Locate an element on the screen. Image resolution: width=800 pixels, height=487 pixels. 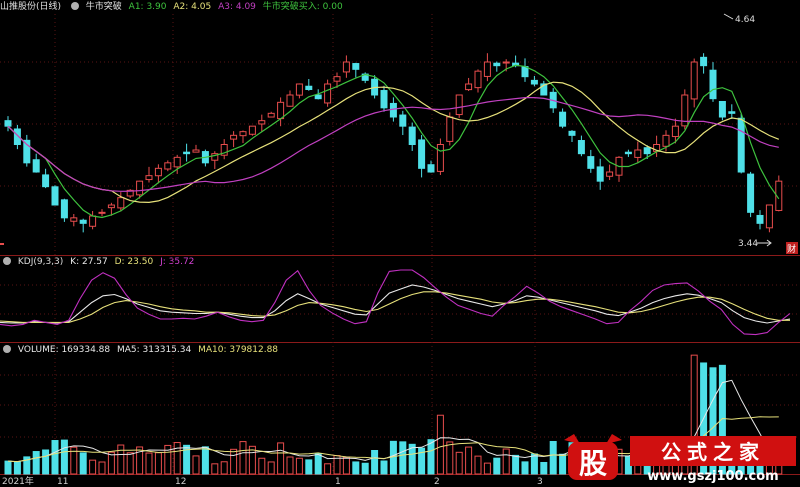
finance-badge: 财 is located at coordinates (792, 248).